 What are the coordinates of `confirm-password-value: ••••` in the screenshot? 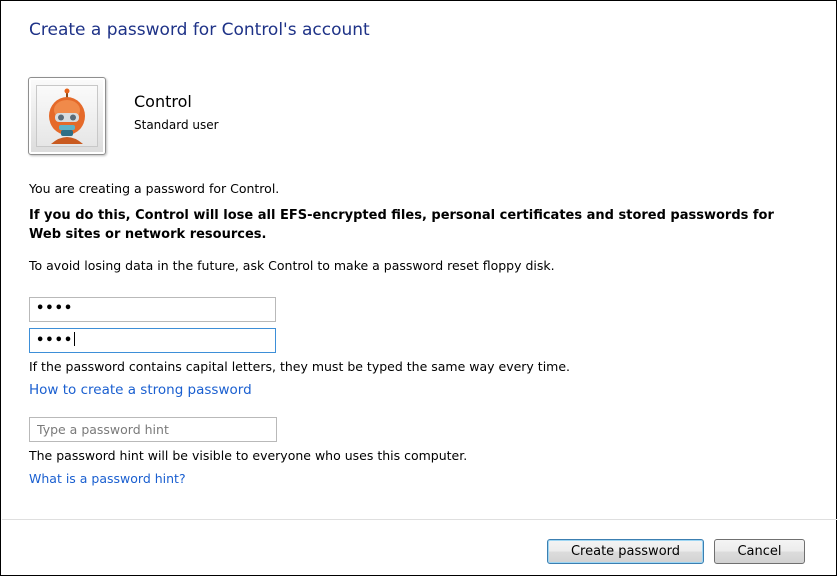 It's located at (55, 340).